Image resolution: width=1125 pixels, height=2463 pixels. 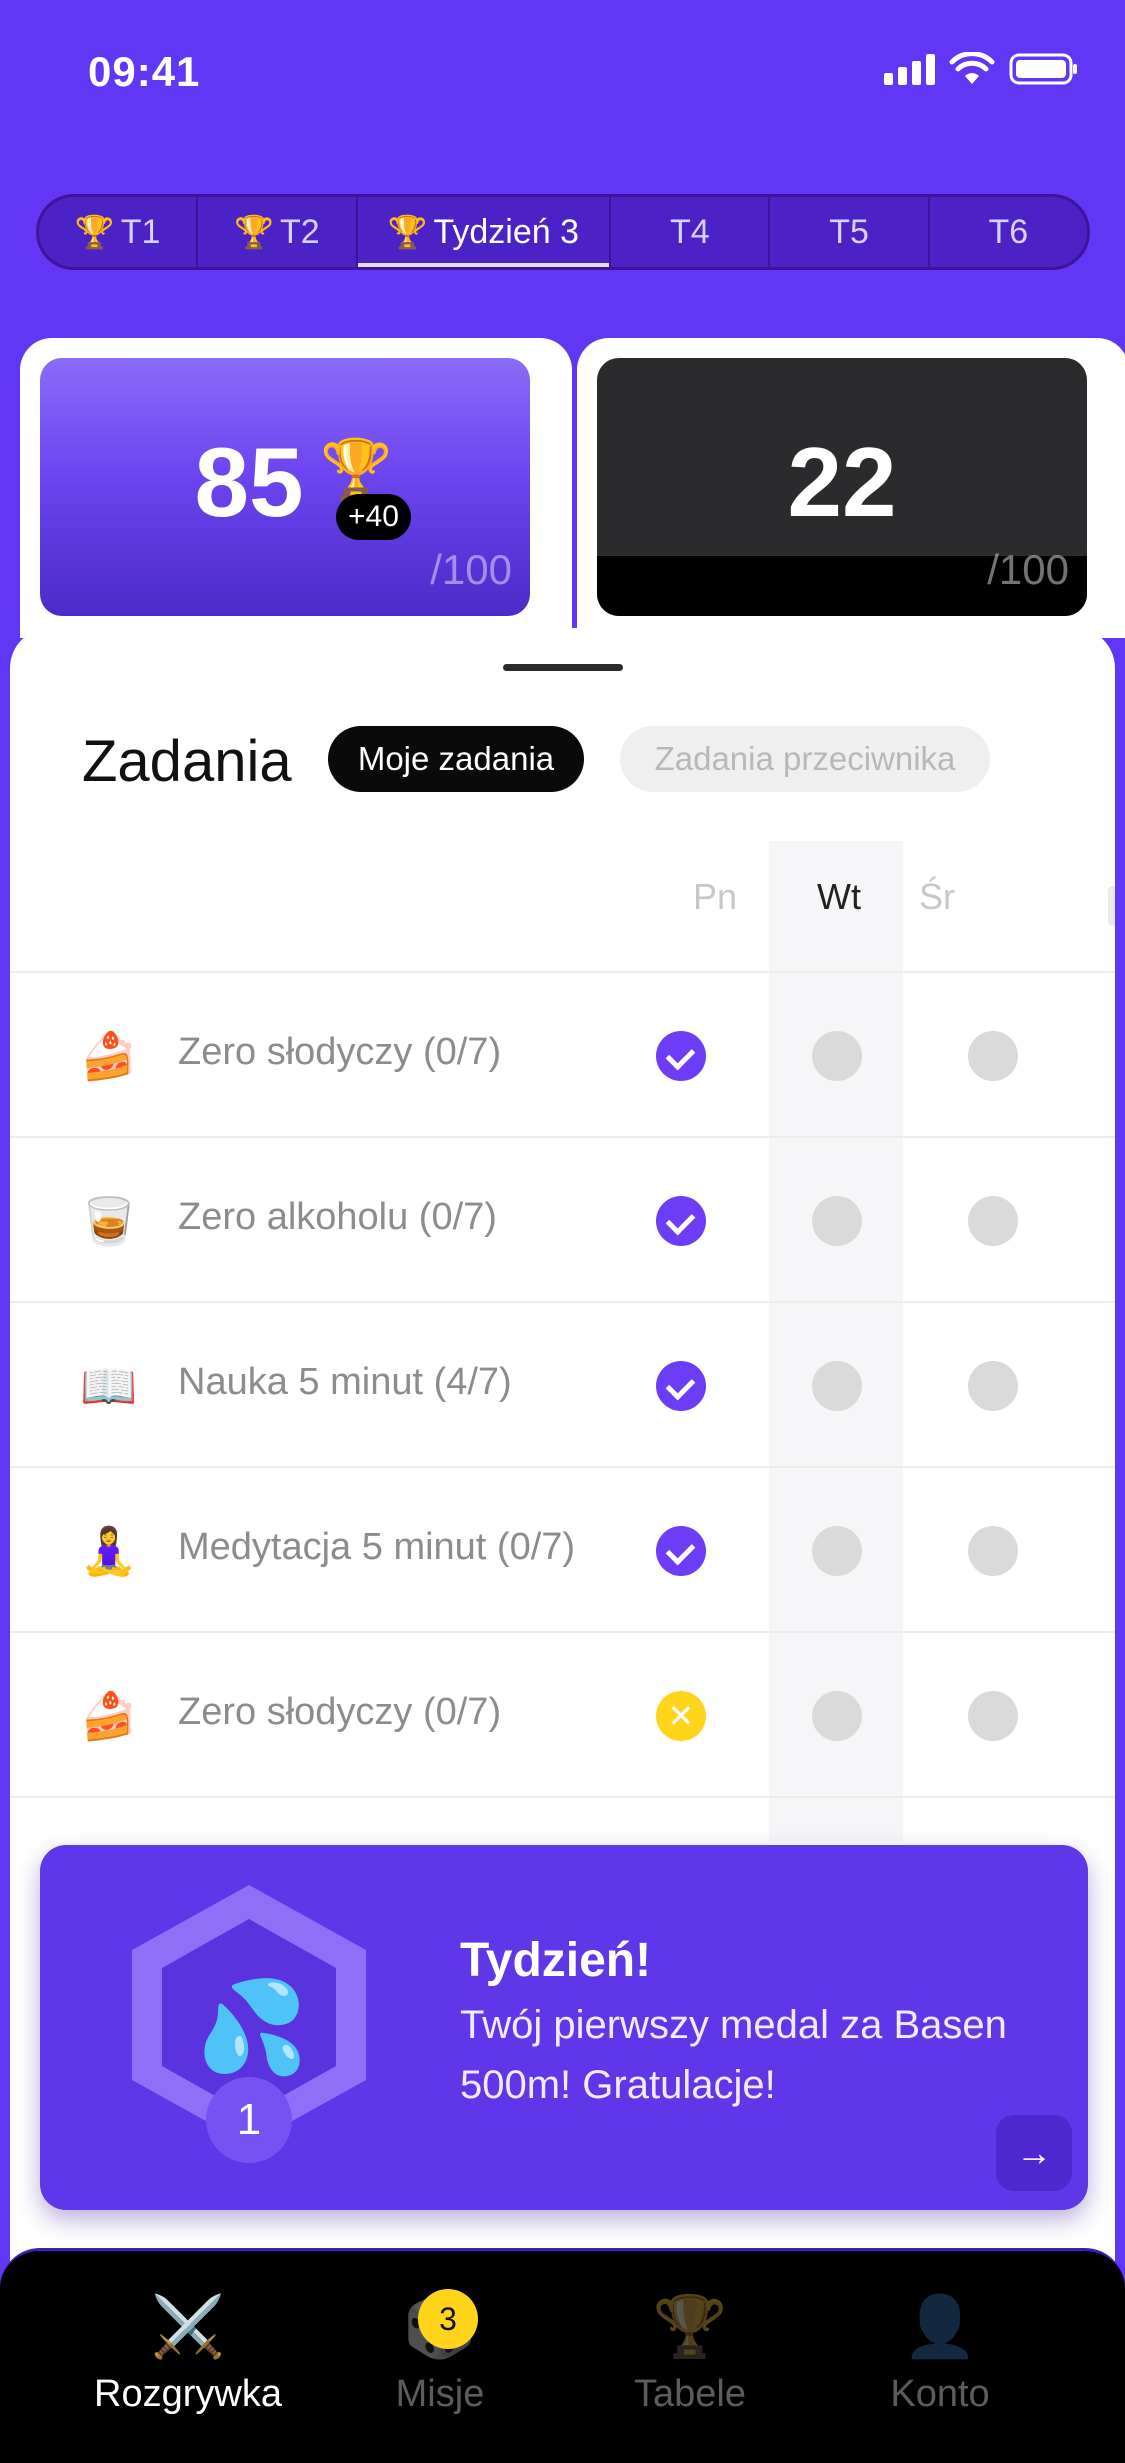 I want to click on task-row: 🧘‍♀️ Medytacja 5 minut (0/7), so click(x=562, y=1548).